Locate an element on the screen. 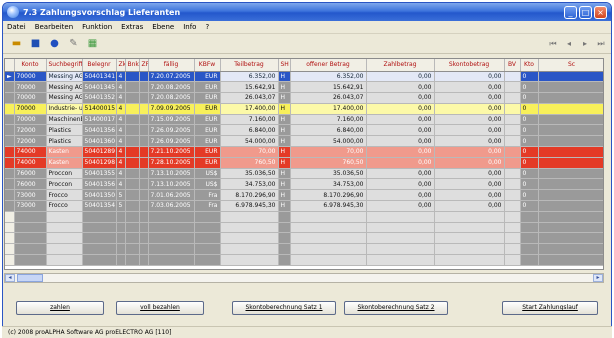 The height and width of the screenshot is (338, 614). next-record-icon: ▸ is located at coordinates (585, 43).